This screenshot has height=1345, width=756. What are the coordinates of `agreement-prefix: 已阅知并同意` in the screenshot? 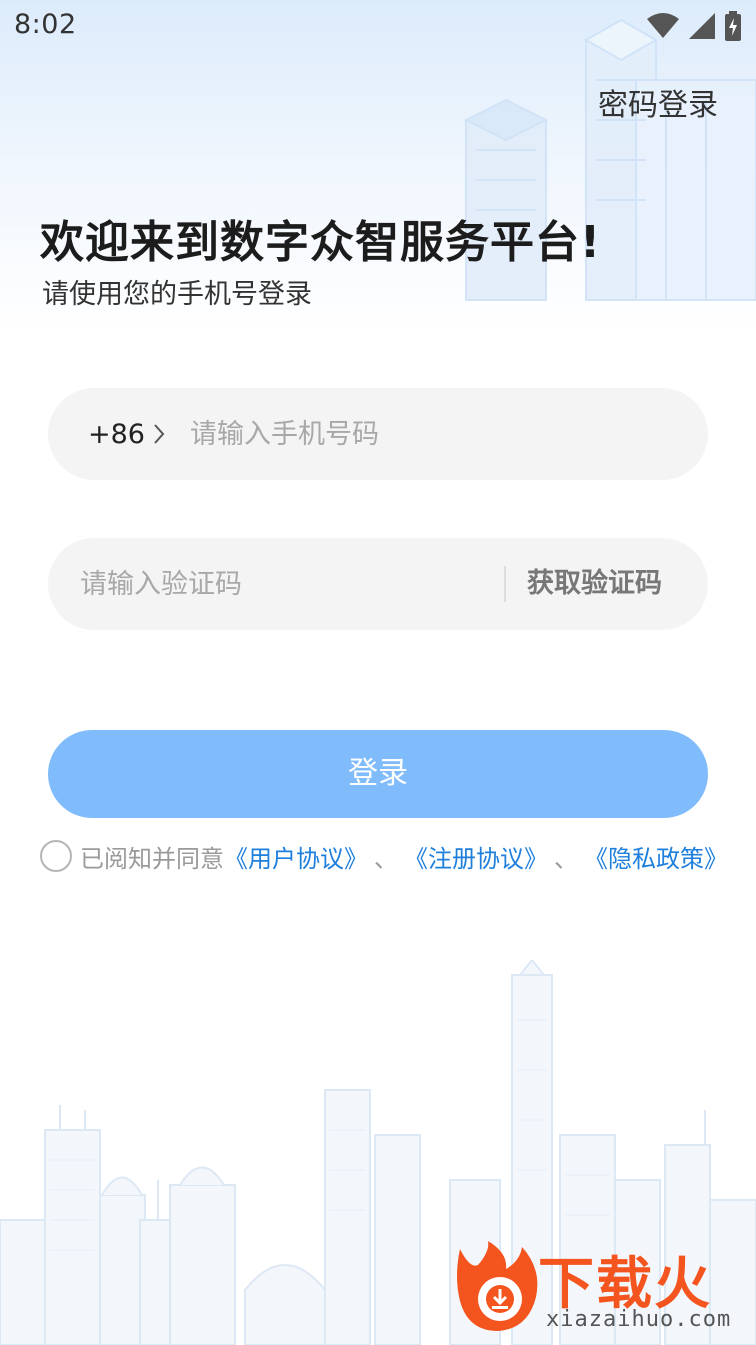 It's located at (152, 858).